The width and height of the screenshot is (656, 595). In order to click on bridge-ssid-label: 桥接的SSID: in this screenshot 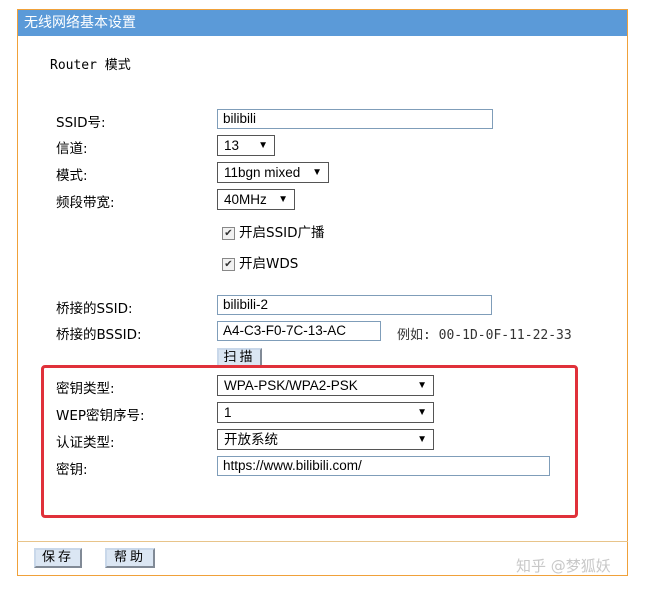, I will do `click(94, 309)`.